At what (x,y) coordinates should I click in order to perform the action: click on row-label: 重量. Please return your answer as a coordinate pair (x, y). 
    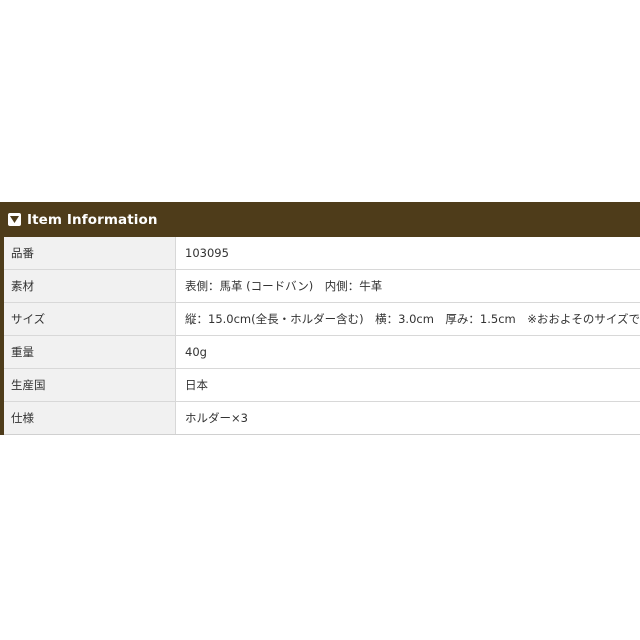
    Looking at the image, I should click on (90, 352).